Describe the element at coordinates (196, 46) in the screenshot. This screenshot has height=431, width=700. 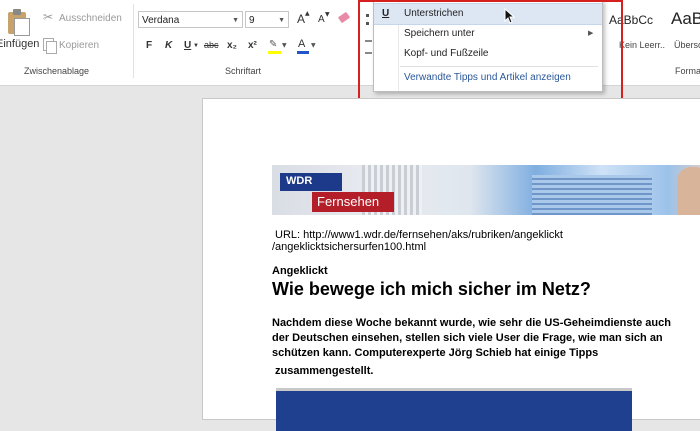
I see `underline-dropdown-icon: ▼` at that location.